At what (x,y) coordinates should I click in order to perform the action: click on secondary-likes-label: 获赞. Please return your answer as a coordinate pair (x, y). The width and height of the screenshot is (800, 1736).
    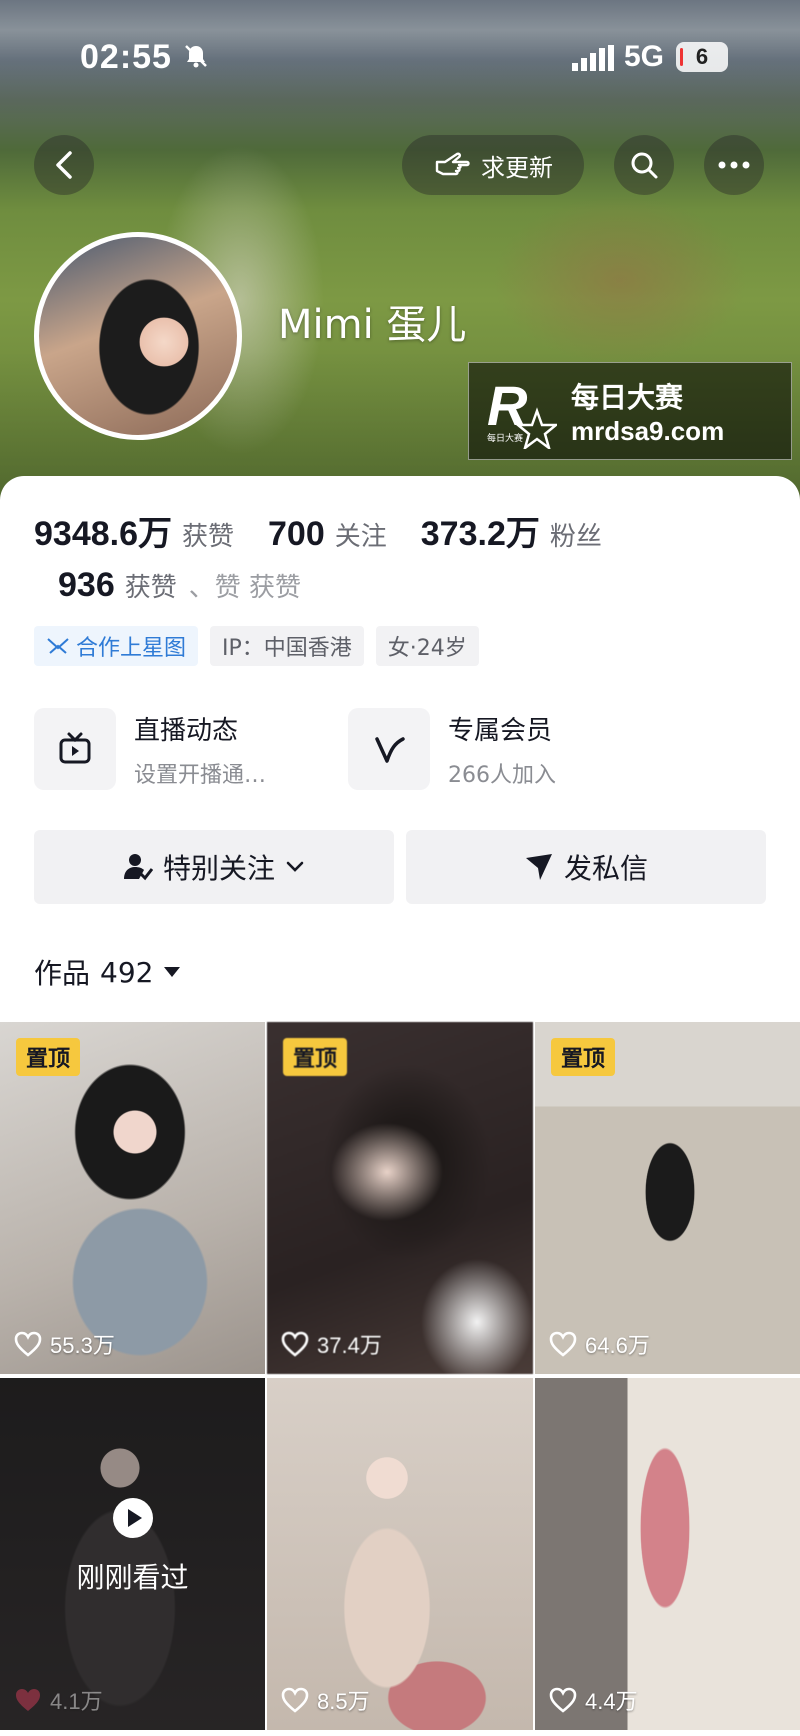
    Looking at the image, I should click on (150, 588).